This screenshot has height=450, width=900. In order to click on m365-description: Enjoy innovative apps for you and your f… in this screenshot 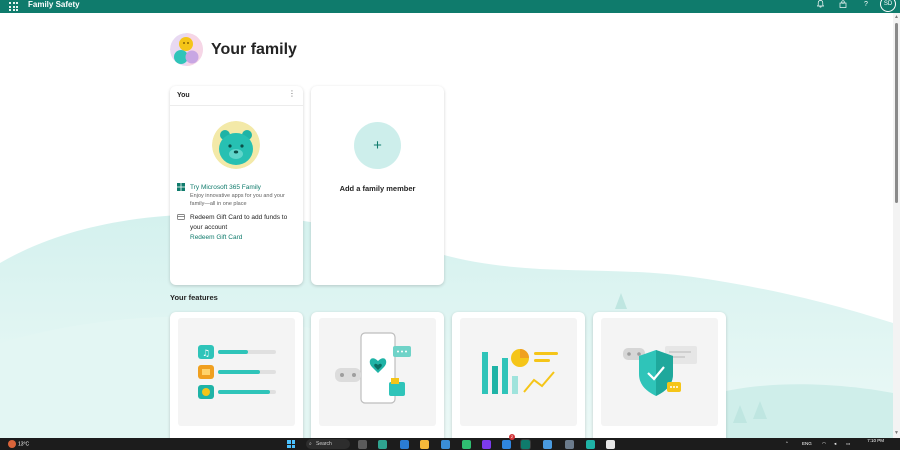, I will do `click(237, 200)`.